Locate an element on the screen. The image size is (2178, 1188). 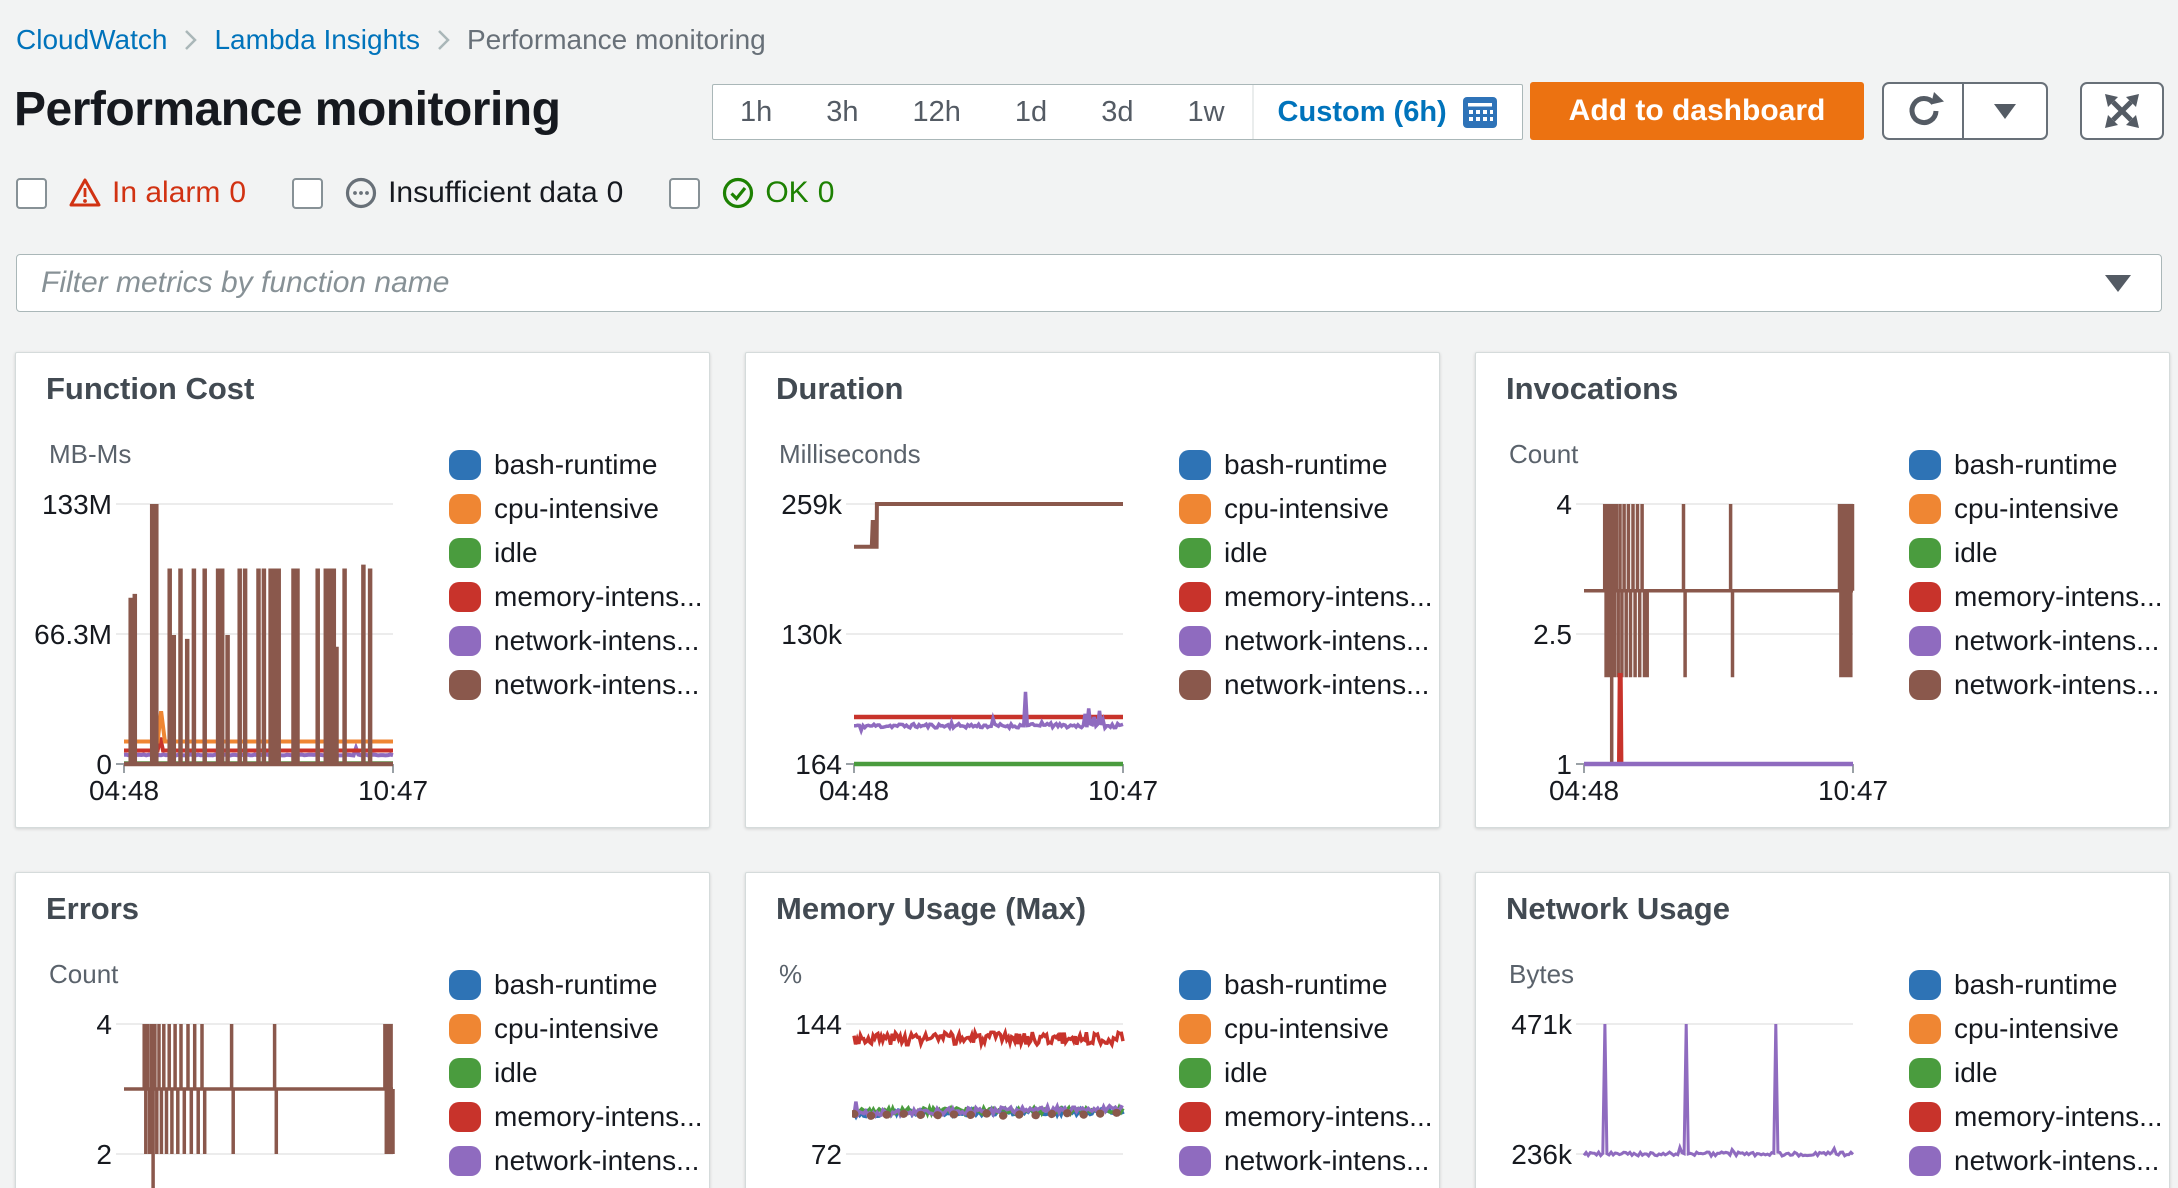
ok-icon is located at coordinates (738, 193).